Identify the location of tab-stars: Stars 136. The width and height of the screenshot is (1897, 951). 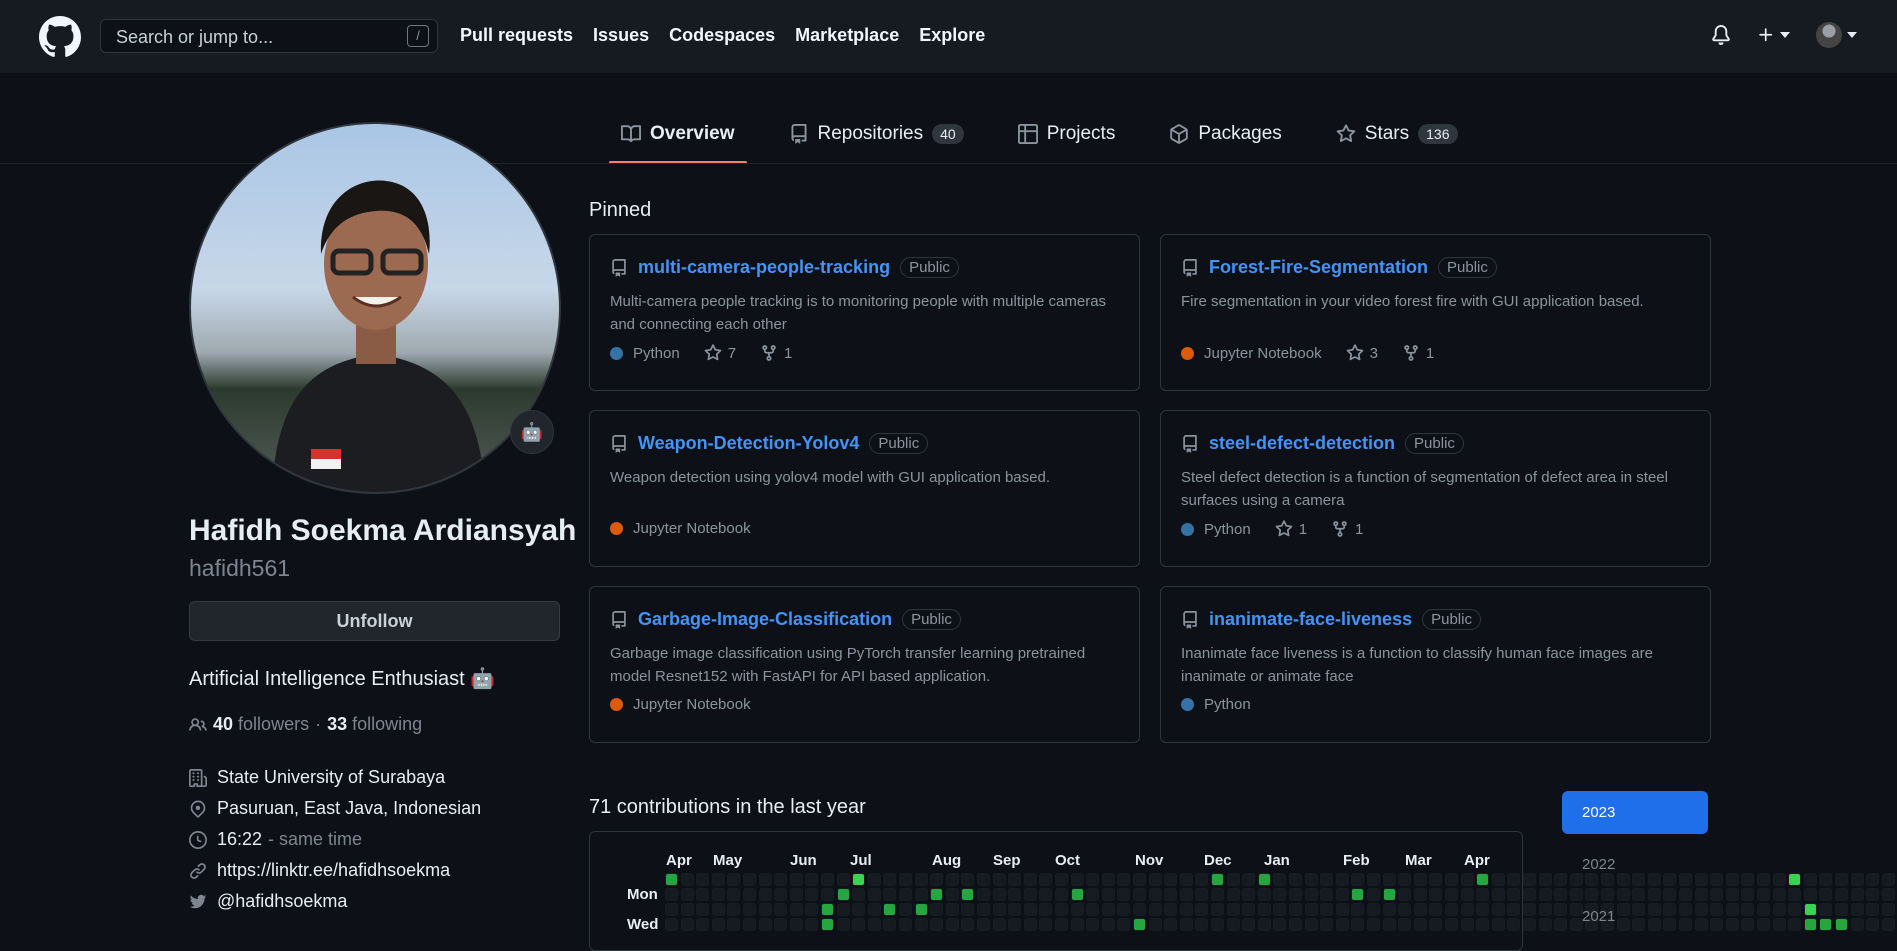
(1397, 134).